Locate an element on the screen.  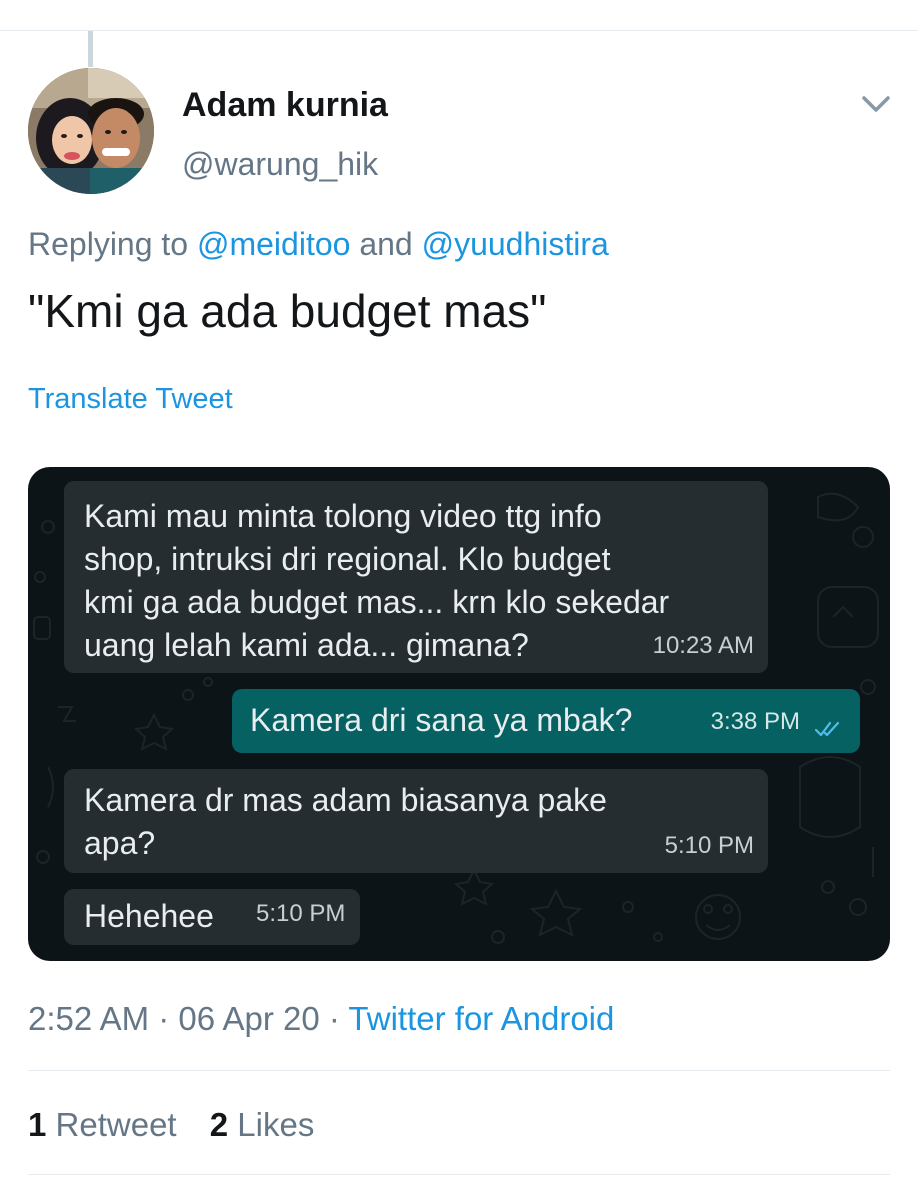
message-time: 3:38 PM is located at coordinates (755, 721).